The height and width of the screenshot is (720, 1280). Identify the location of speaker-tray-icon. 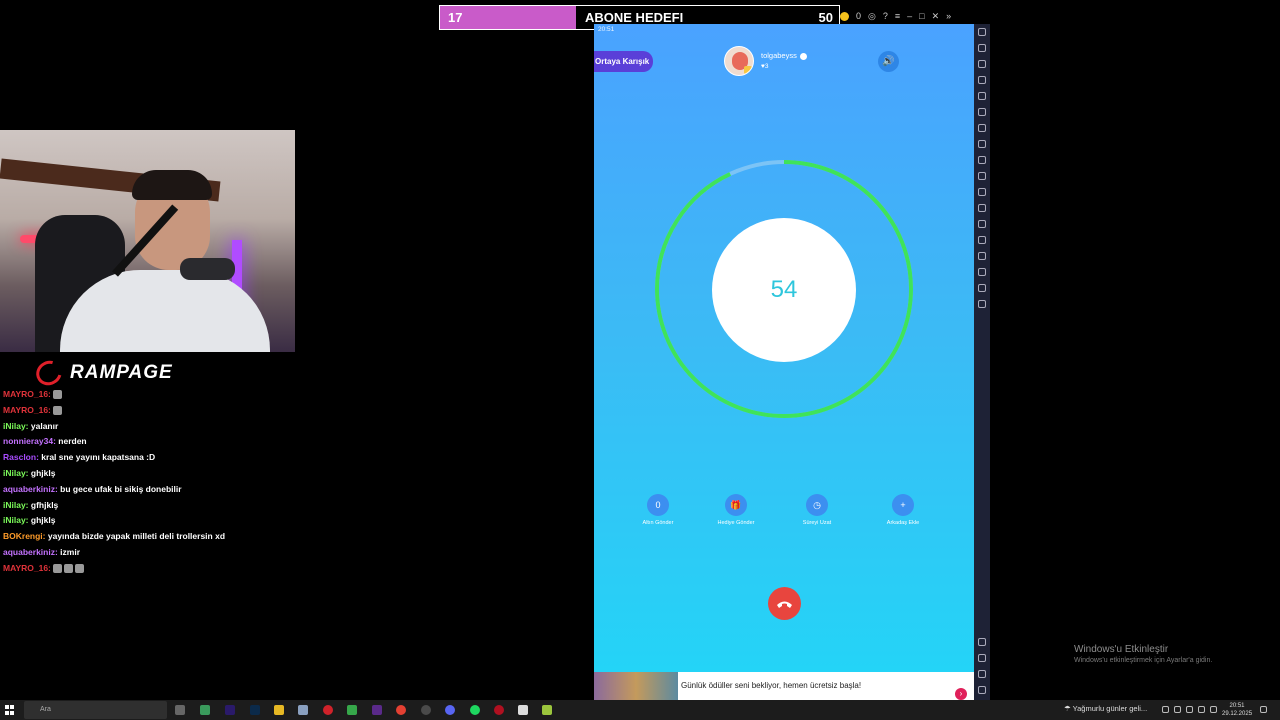
(1213, 709).